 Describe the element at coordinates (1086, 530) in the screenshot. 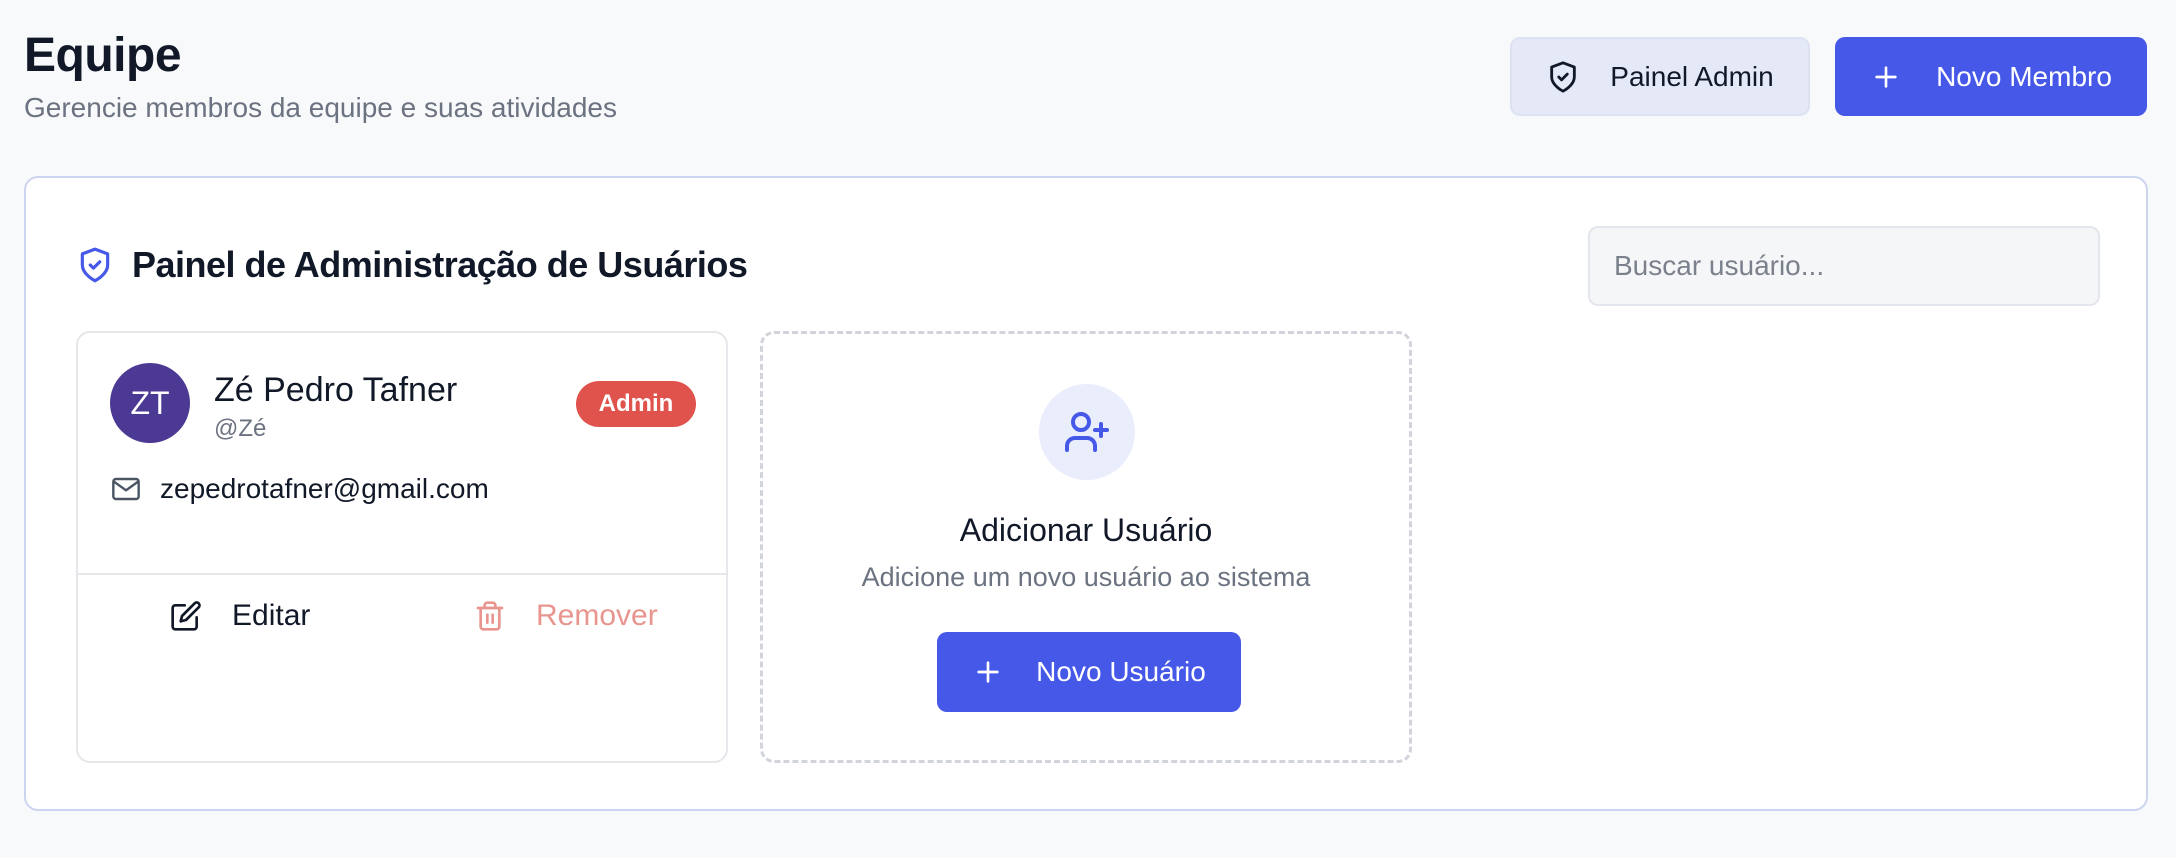

I see `add-user-title: Adicionar Usuário` at that location.